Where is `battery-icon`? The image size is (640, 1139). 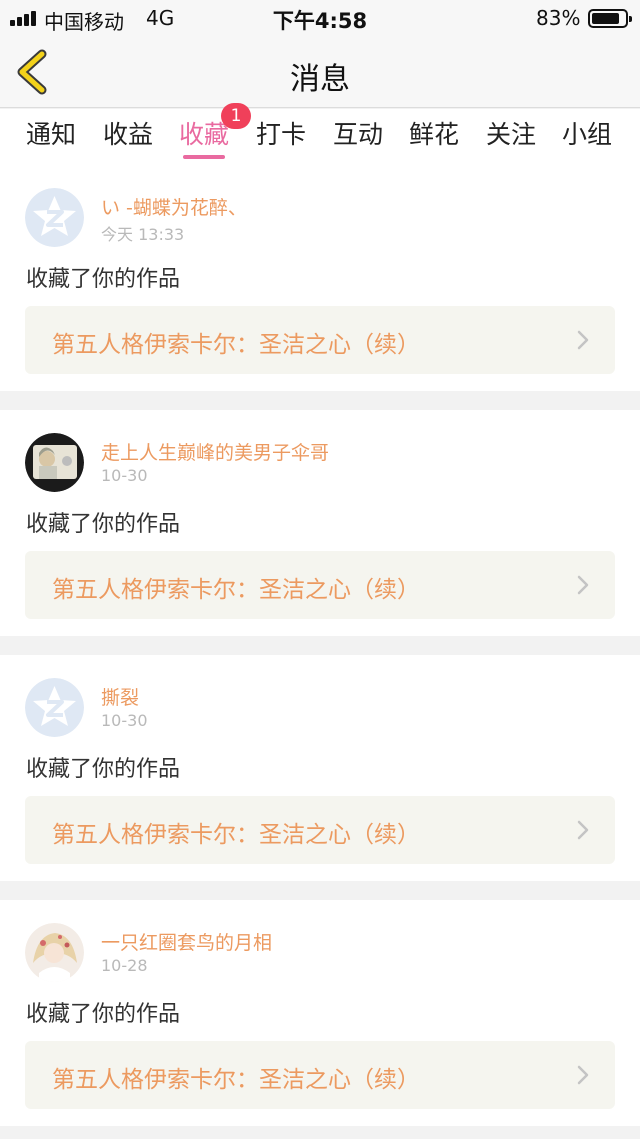
battery-icon is located at coordinates (610, 18).